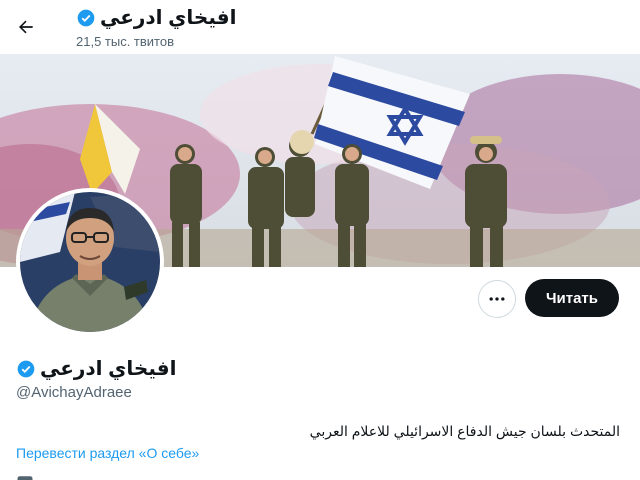 The image size is (640, 480). I want to click on header-name-row: افيخاي ادرعي, so click(156, 18).